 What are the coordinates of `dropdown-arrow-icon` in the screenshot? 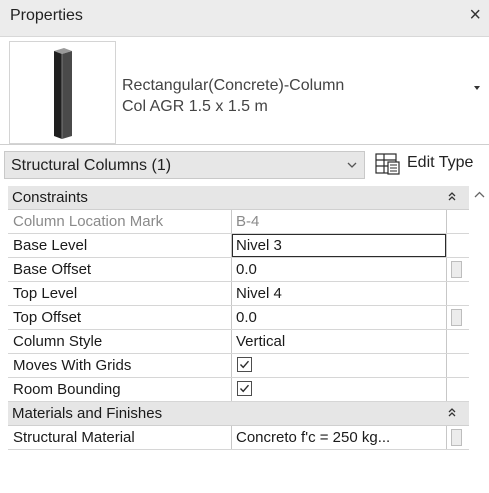 It's located at (477, 87).